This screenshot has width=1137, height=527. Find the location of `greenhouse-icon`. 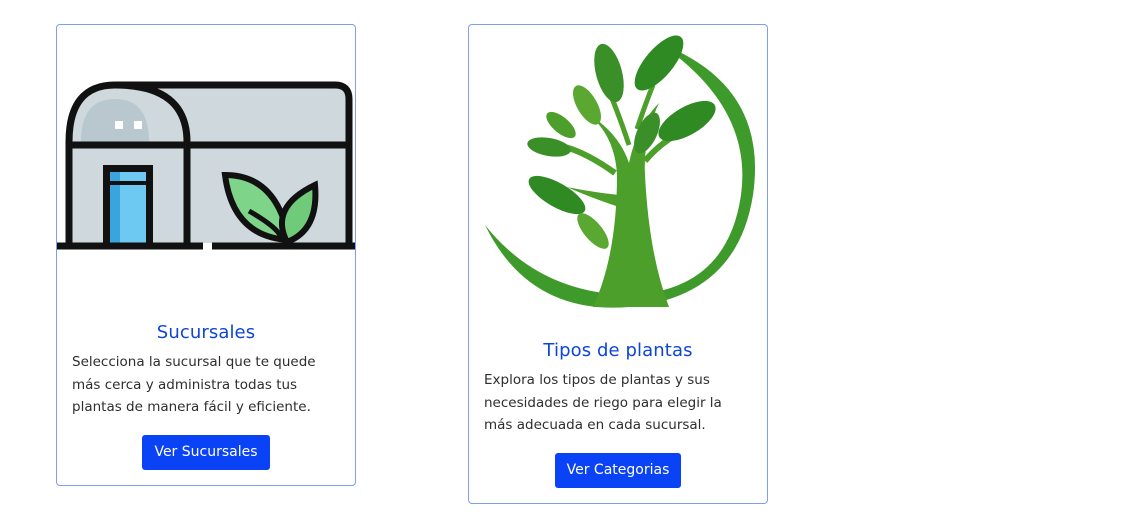

greenhouse-icon is located at coordinates (206, 165).